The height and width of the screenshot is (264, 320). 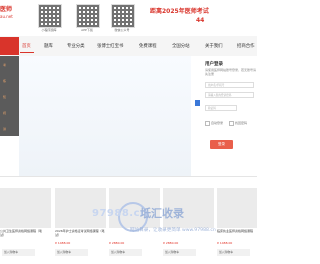 What do you see at coordinates (22, 233) in the screenshot?
I see `product-title: 公共卫生医师资格网络课程（笔试）` at bounding box center [22, 233].